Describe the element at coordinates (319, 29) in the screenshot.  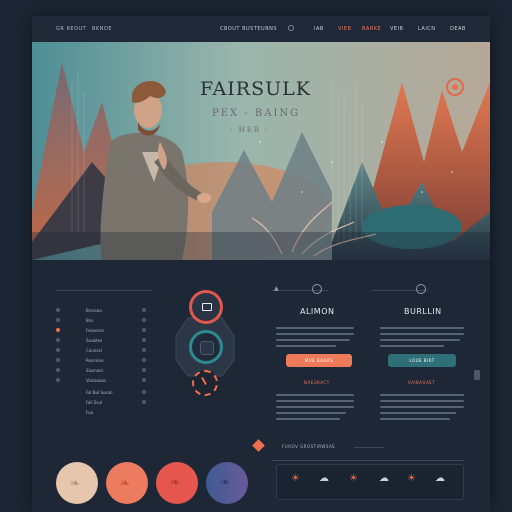
I see `nav-item-1: IAB` at that location.